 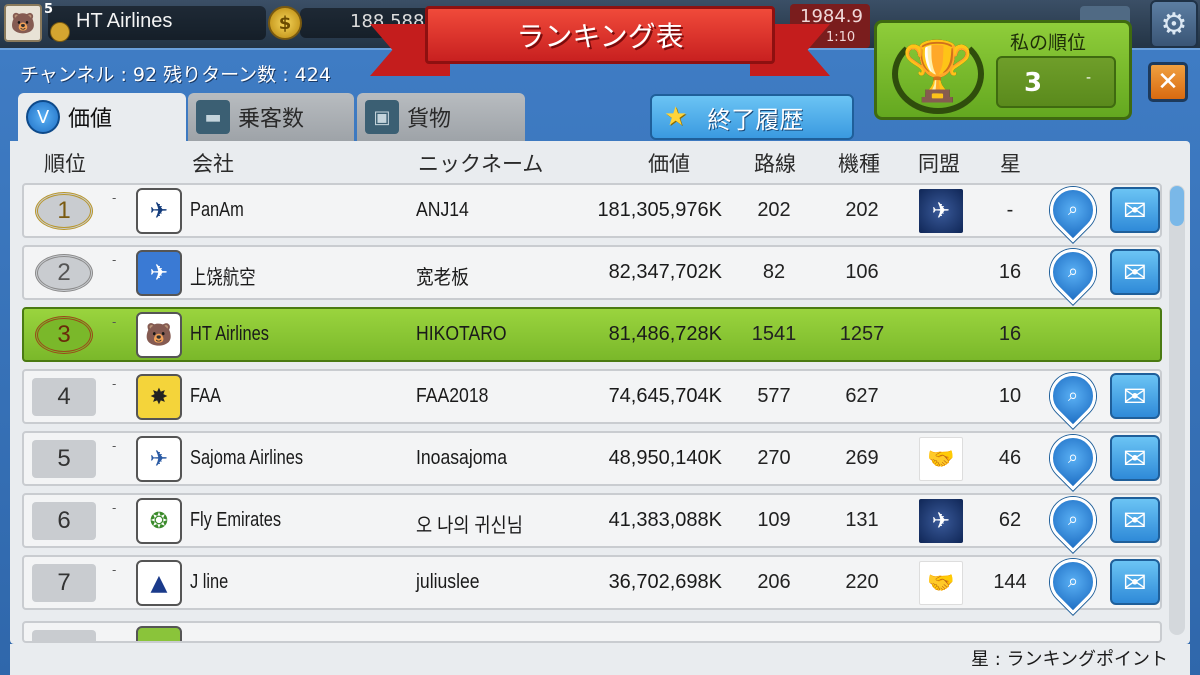 I want to click on v-value-icon: V, so click(x=43, y=117).